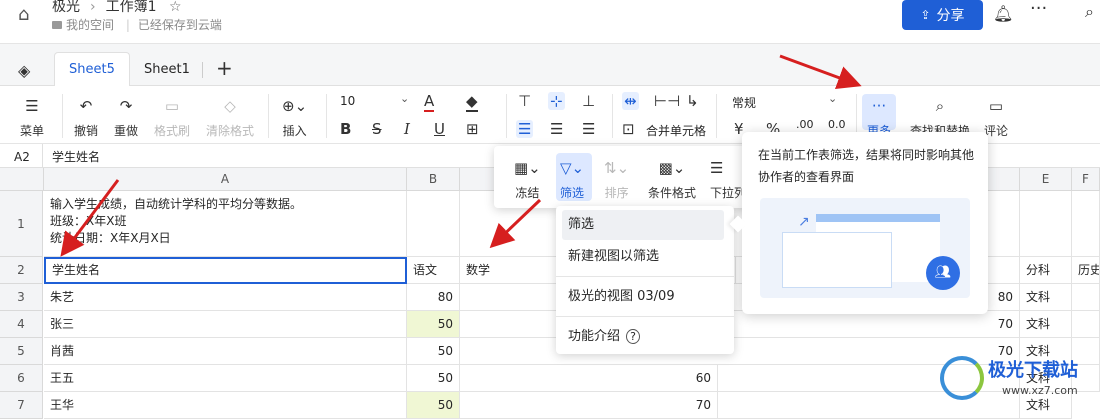 The image size is (1100, 419). What do you see at coordinates (90, 218) in the screenshot?
I see `arrow-to-cell` at bounding box center [90, 218].